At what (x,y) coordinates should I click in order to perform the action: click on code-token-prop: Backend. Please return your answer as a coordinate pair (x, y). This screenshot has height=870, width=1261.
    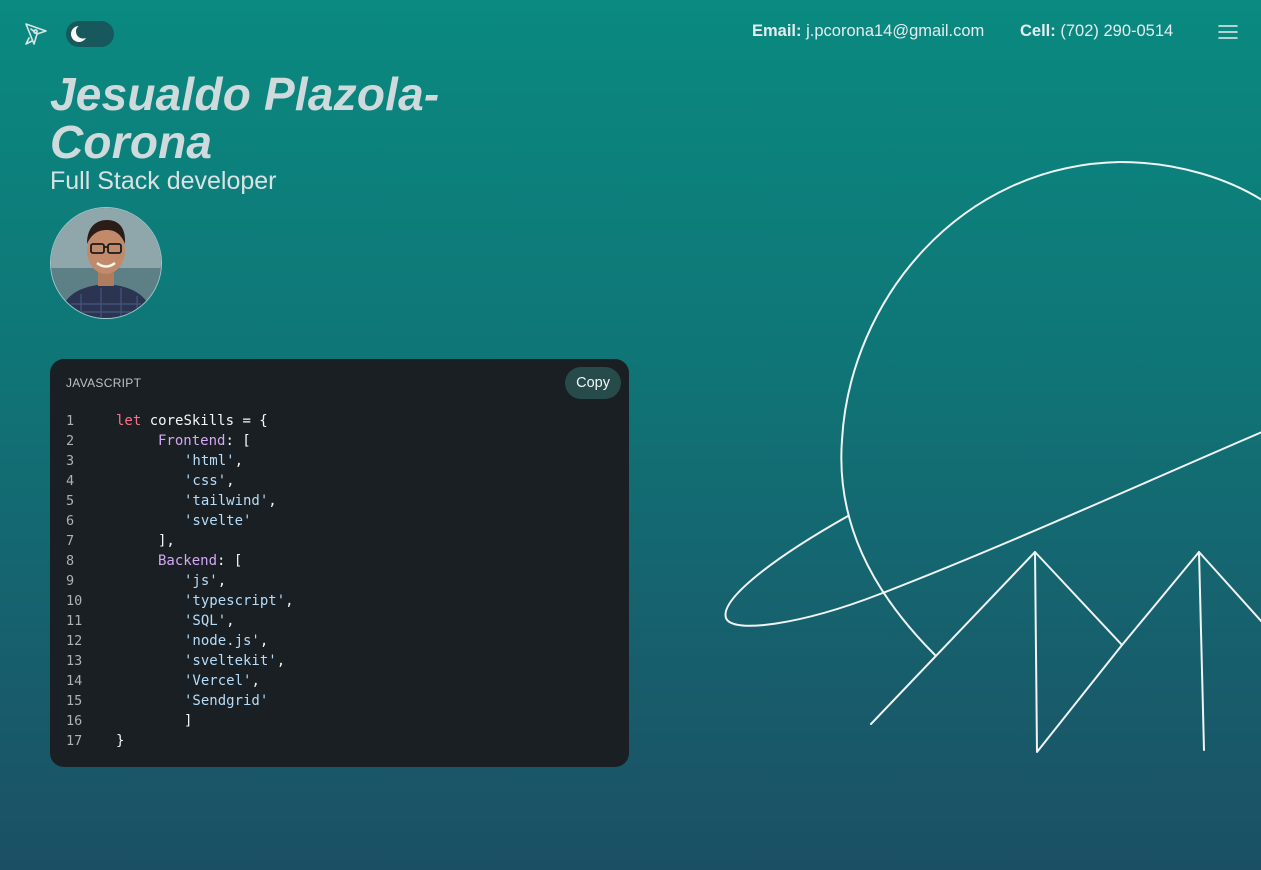
    Looking at the image, I should click on (188, 561).